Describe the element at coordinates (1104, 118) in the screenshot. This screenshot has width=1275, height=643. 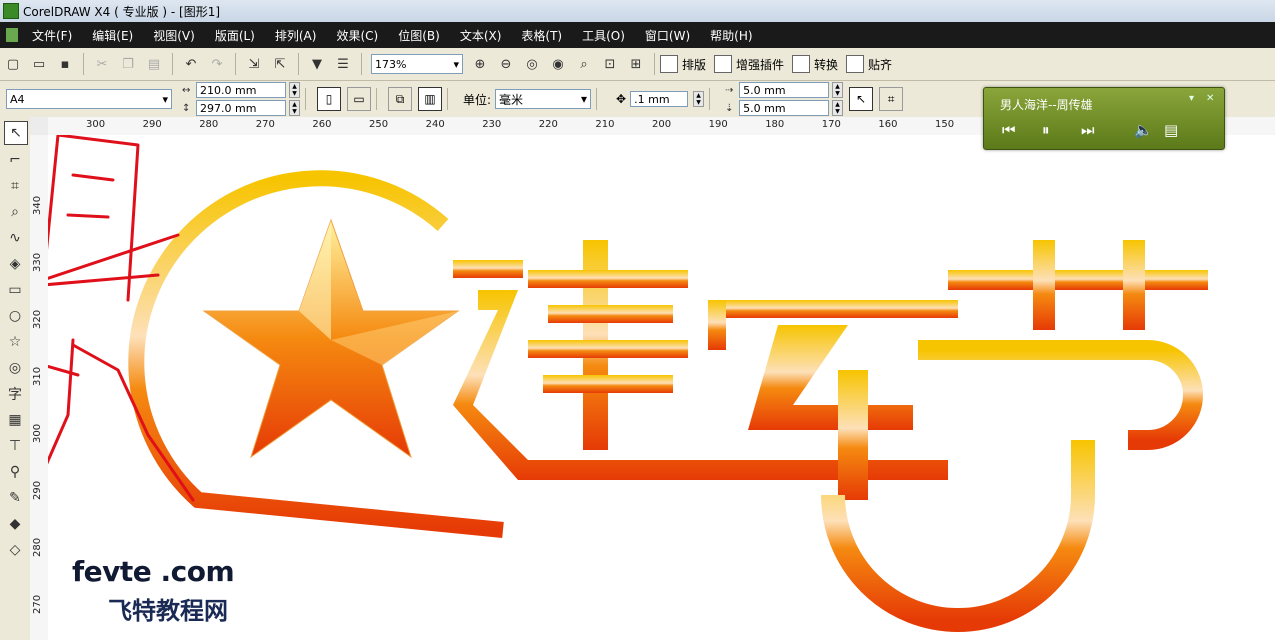
I see `music-player-widget: 男人海洋--周传雄 ▾ ✕ ⏮ ⏸ ⏭ 🔈 ▤` at that location.